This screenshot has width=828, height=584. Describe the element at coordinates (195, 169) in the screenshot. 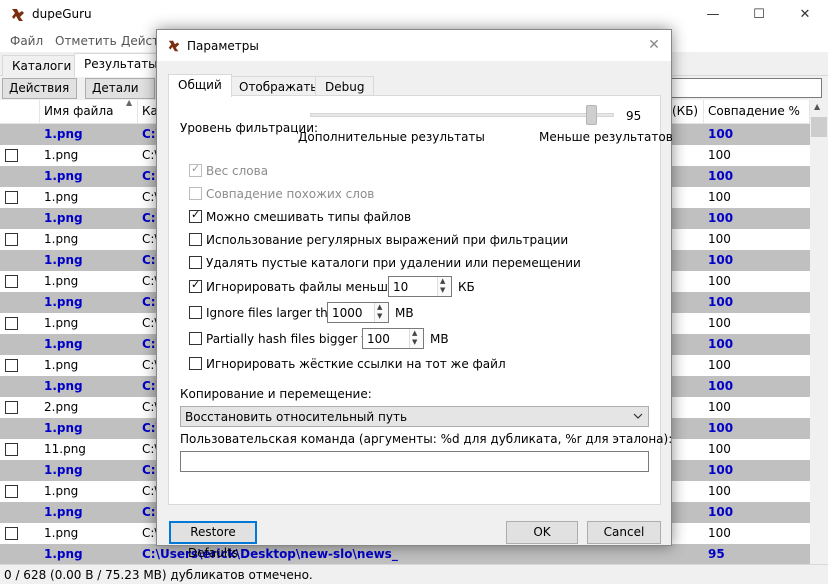

I see `word-weighting-checkbox: ✓` at that location.